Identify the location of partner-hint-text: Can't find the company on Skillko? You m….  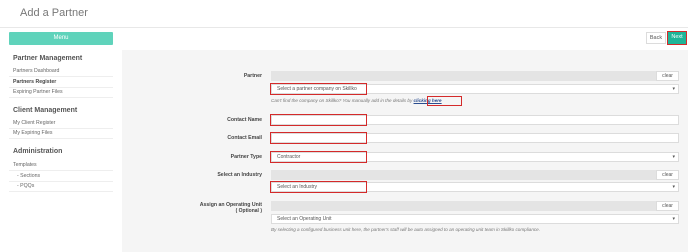
(342, 100).